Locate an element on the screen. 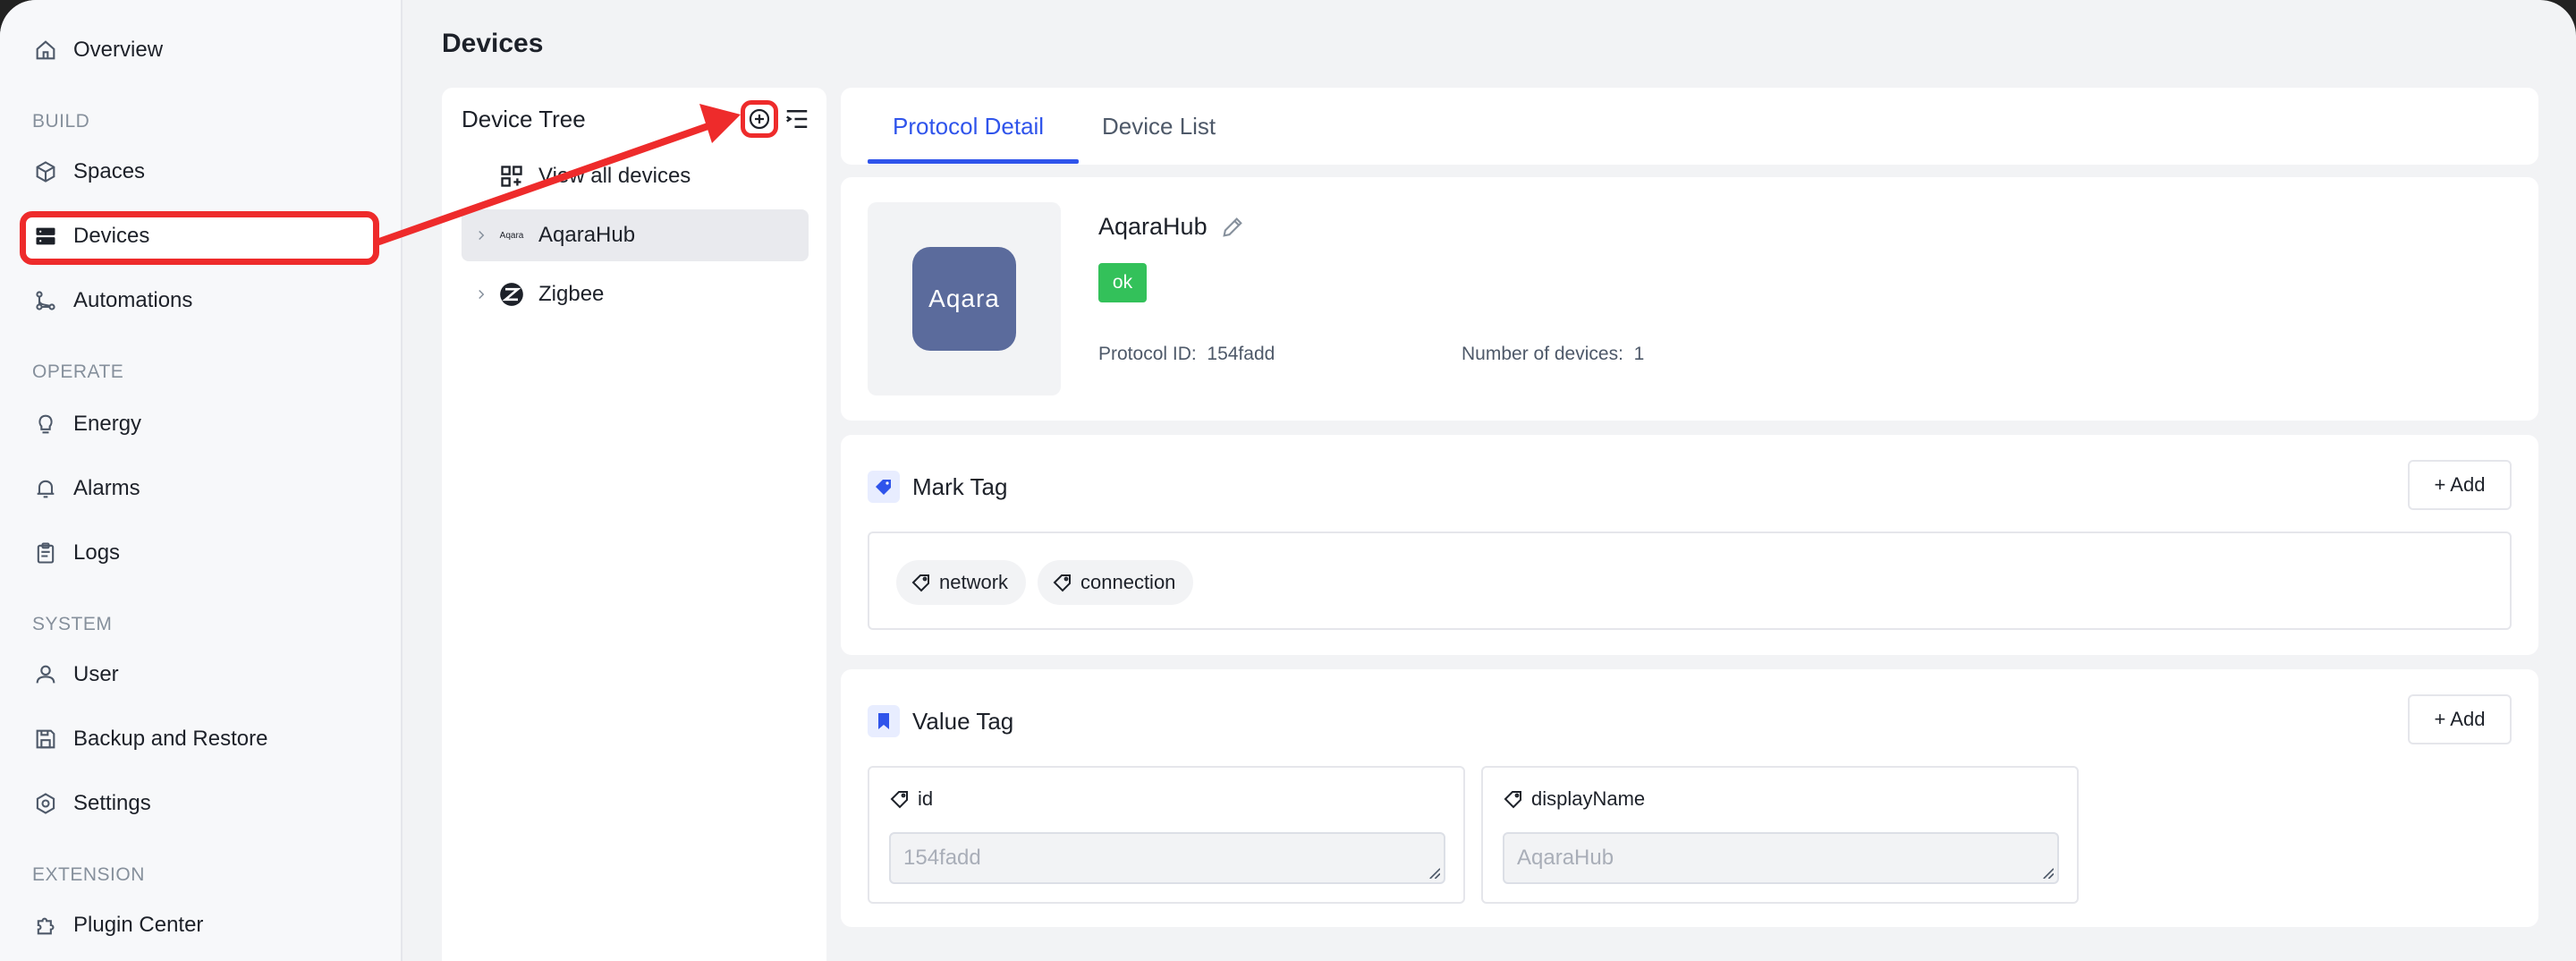  sidebar-item-label: Logs is located at coordinates (97, 552).